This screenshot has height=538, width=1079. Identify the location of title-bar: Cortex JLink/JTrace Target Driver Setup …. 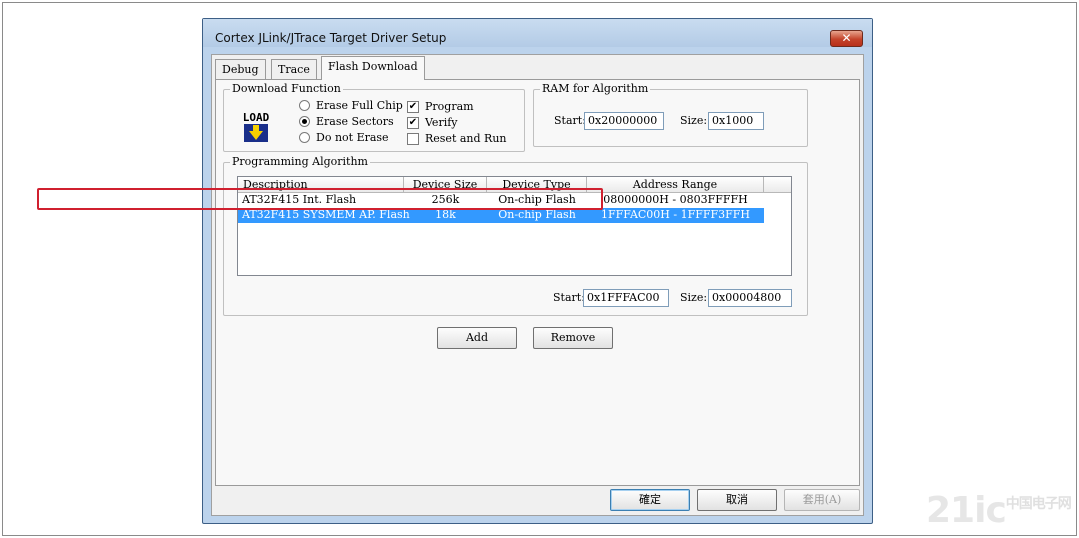
(537, 33).